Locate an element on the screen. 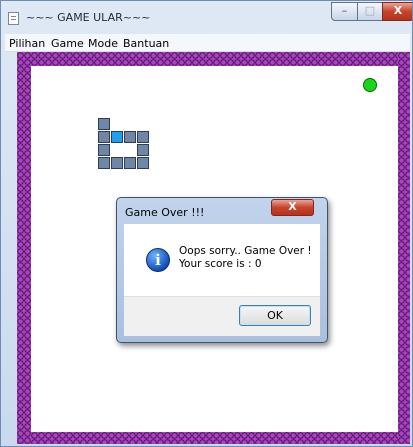  dialog-title: Game Over !!! is located at coordinates (165, 212).